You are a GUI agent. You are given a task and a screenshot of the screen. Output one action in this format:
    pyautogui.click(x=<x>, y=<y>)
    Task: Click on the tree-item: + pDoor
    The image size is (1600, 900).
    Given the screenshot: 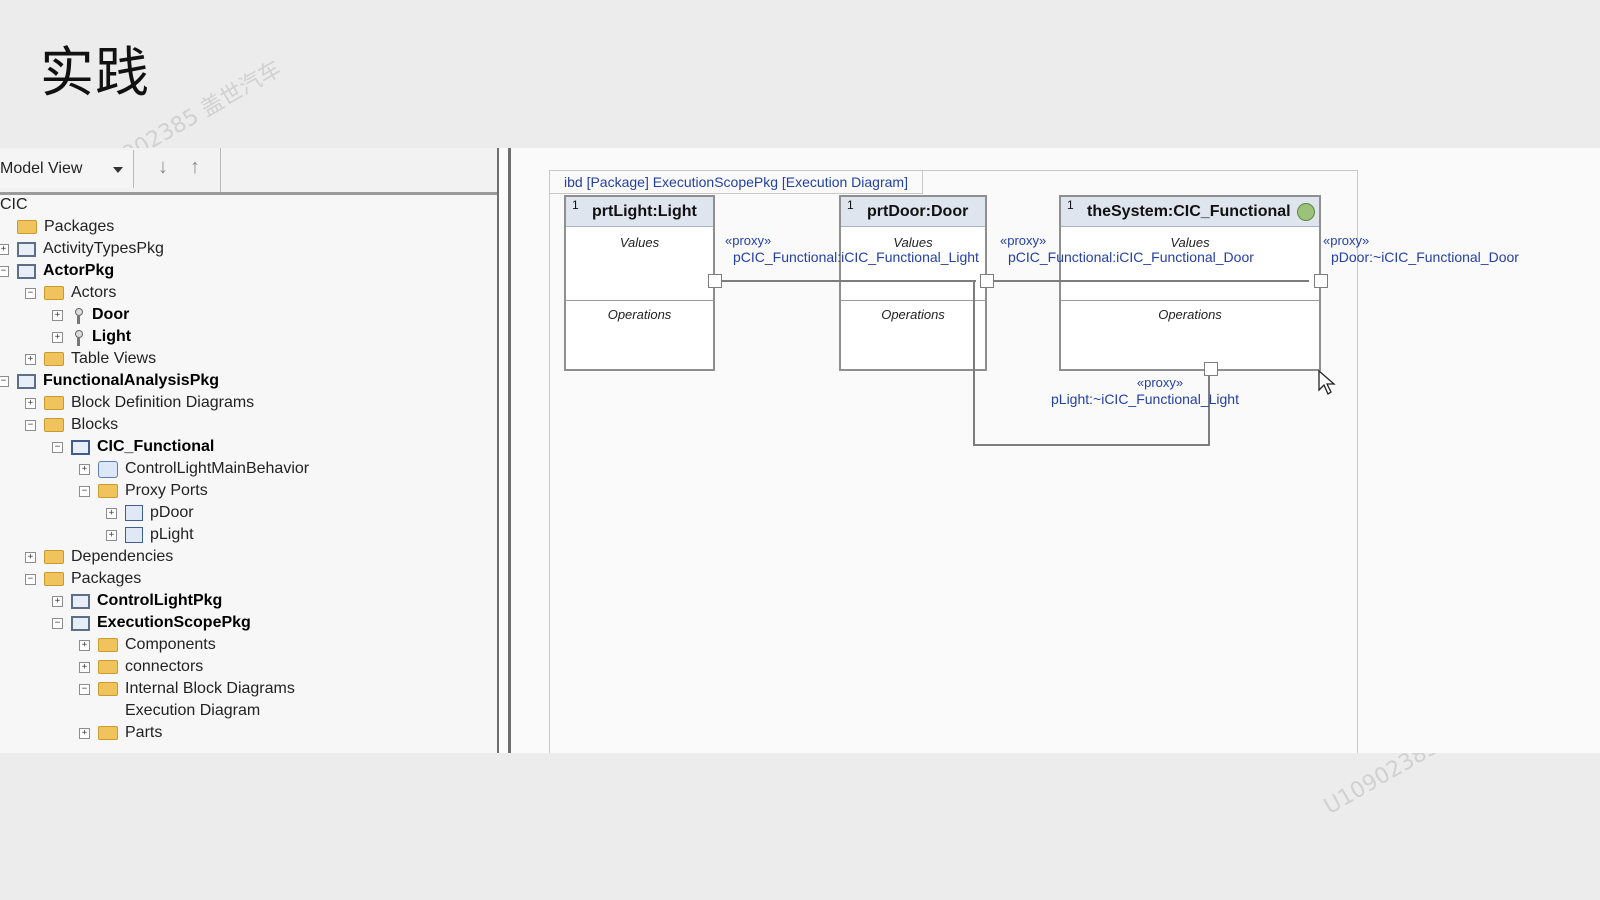 What is the action you would take?
    pyautogui.click(x=150, y=513)
    